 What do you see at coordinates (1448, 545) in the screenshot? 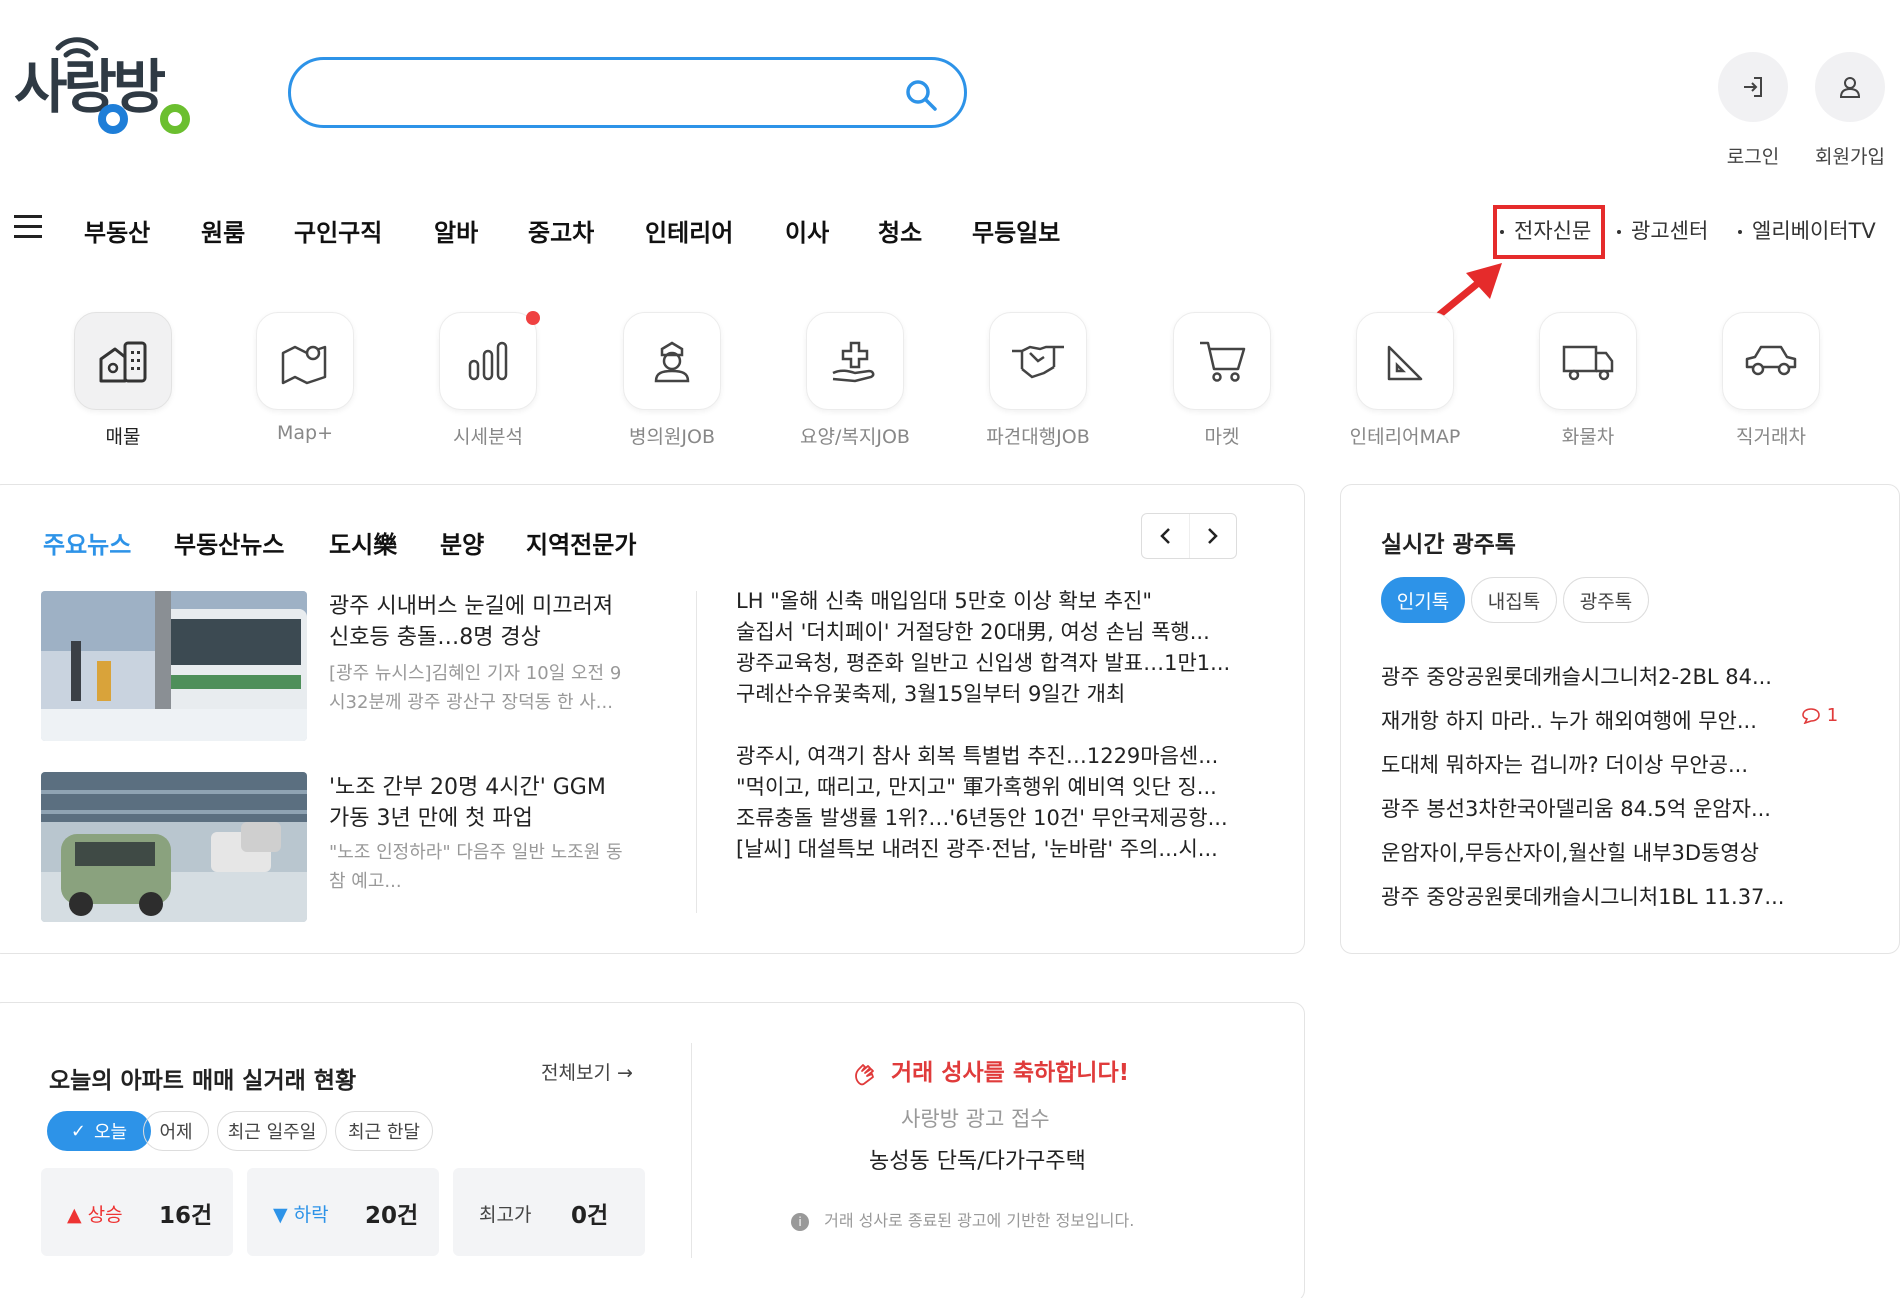
I see `talk-title: 실시간 광주톡` at bounding box center [1448, 545].